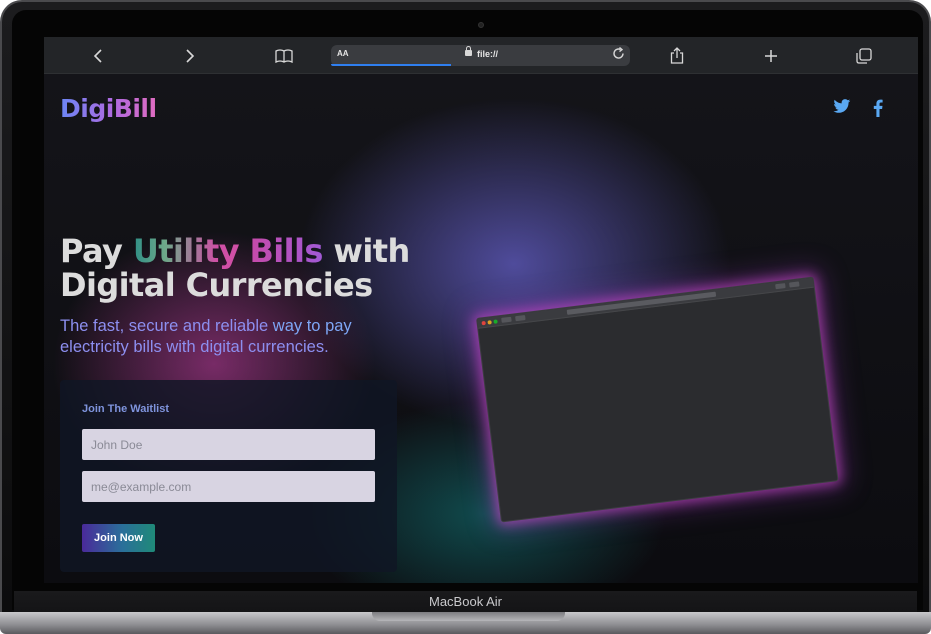 The height and width of the screenshot is (634, 931). I want to click on waitlist-title: Join The Waitlist, so click(125, 409).